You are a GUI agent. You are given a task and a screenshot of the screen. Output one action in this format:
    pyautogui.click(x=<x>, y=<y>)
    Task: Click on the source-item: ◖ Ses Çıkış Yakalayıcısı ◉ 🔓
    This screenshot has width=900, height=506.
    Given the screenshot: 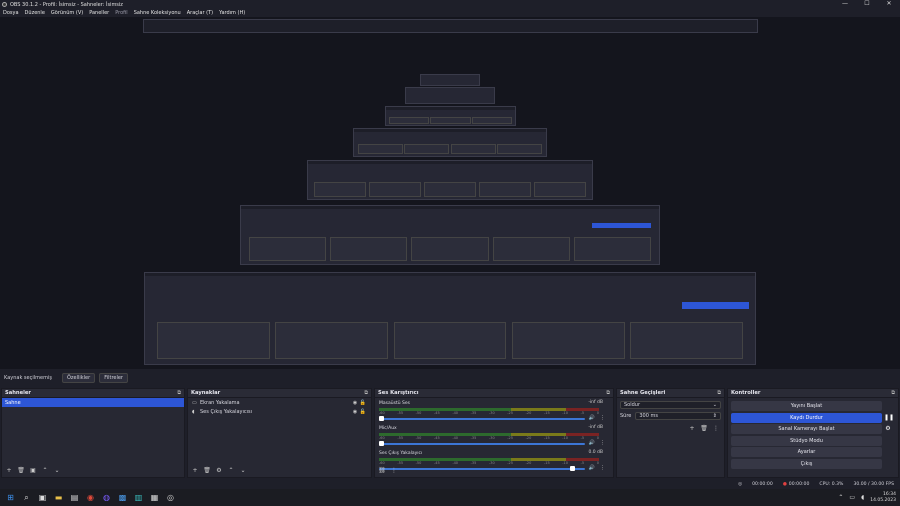 What is the action you would take?
    pyautogui.click(x=279, y=411)
    